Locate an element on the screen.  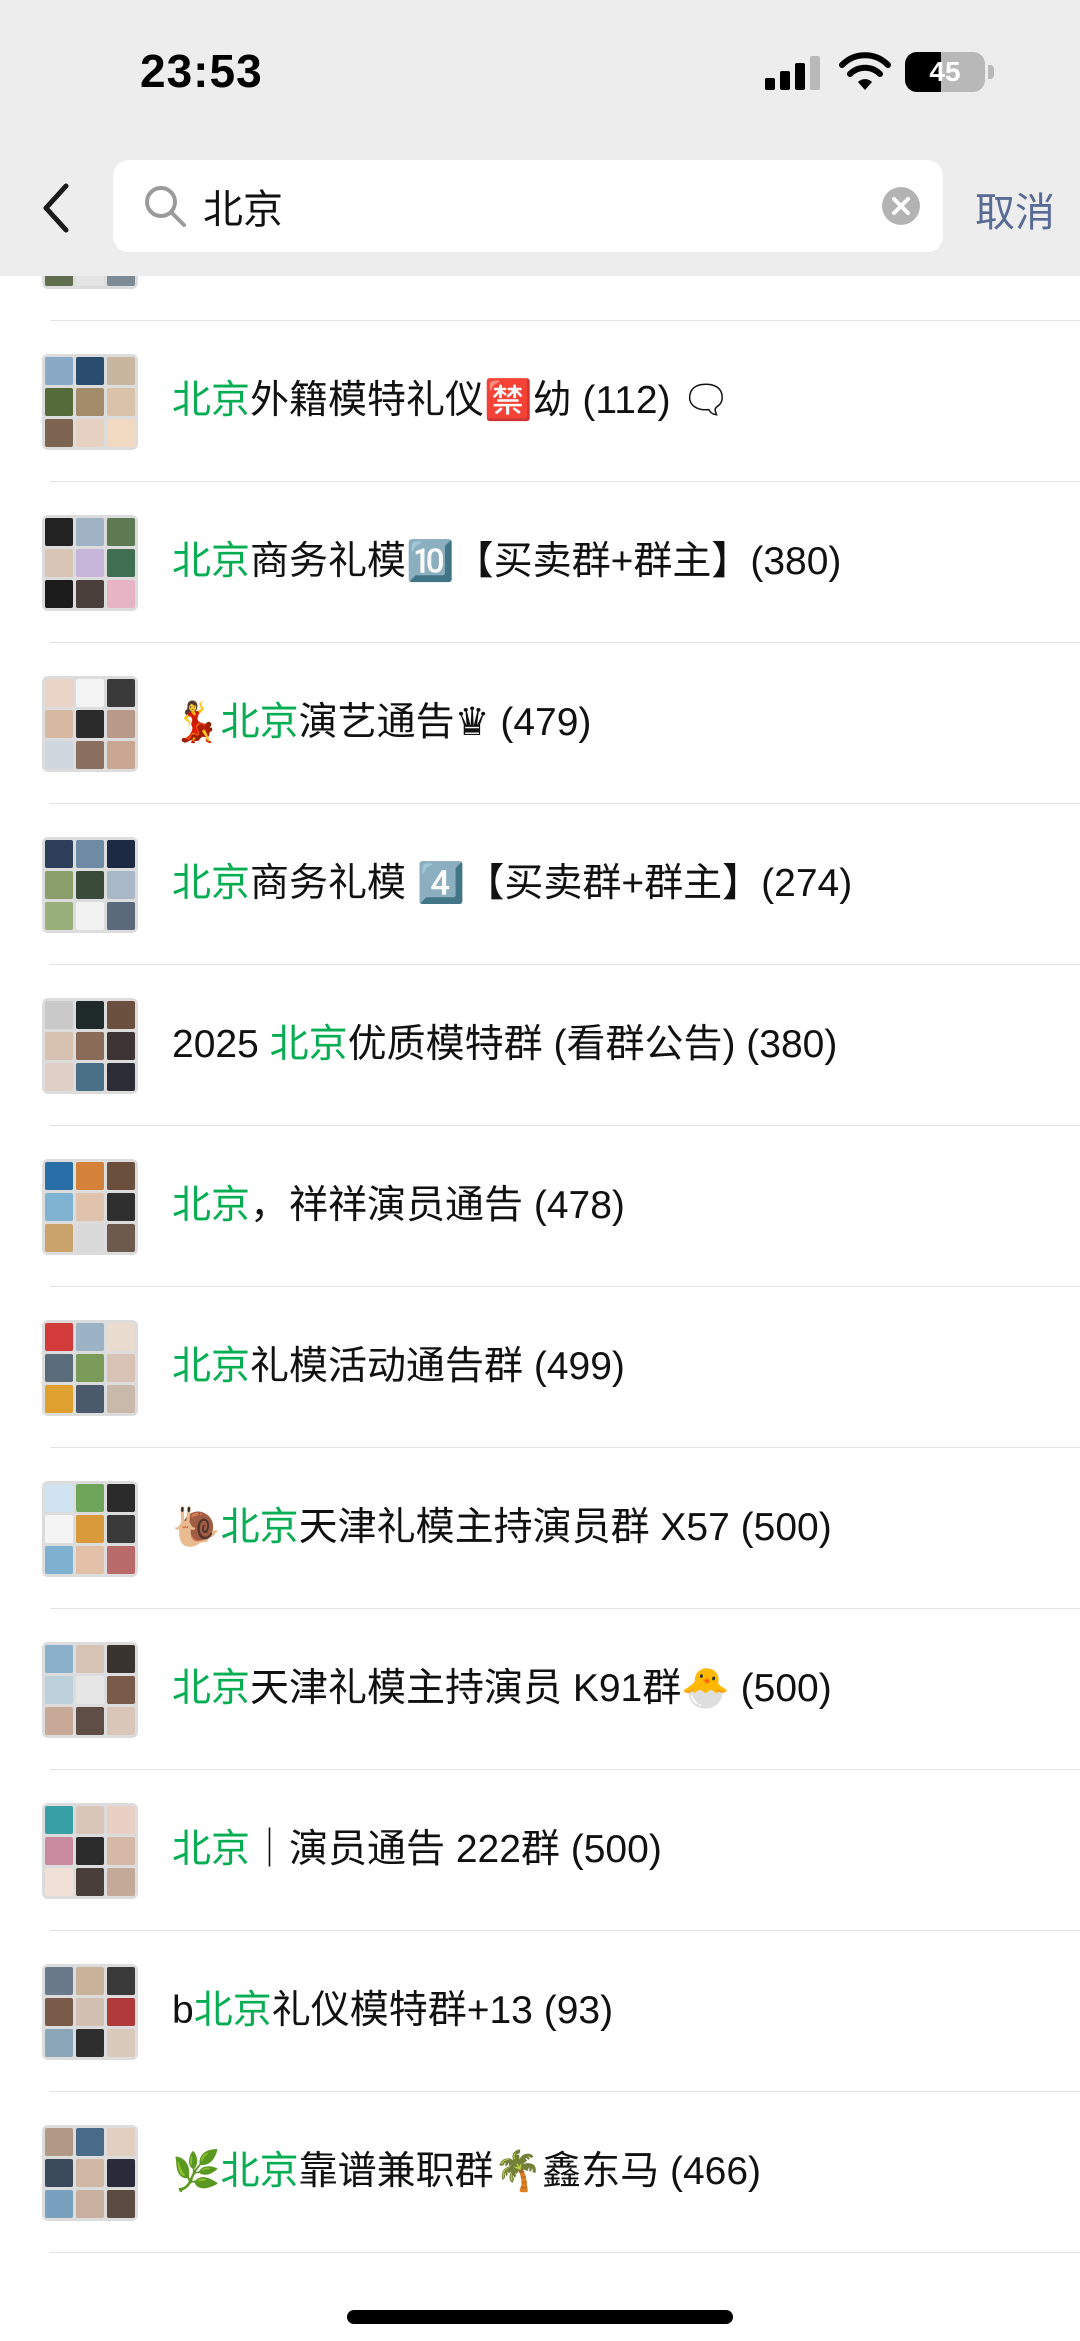
clear-icon is located at coordinates (901, 206).